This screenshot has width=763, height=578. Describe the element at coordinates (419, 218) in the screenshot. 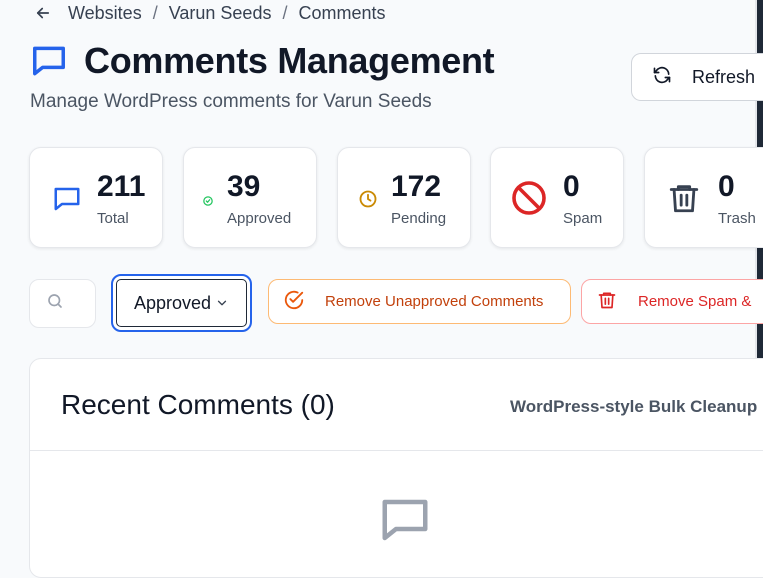

I see `stat-label: Pending` at that location.